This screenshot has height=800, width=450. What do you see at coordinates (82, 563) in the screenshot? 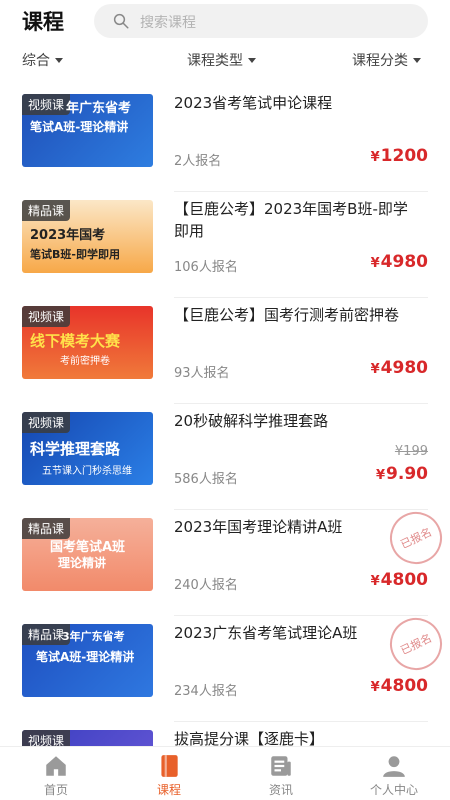
I see `thumb-subtitle: 理论精讲` at bounding box center [82, 563].